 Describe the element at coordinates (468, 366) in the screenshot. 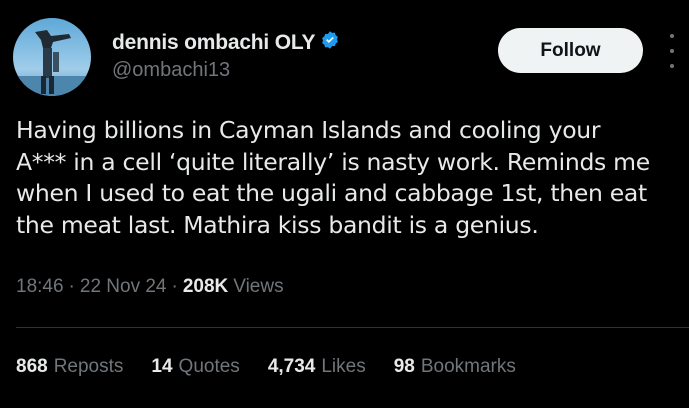

I see `bookmarks-label: Bookmarks` at that location.